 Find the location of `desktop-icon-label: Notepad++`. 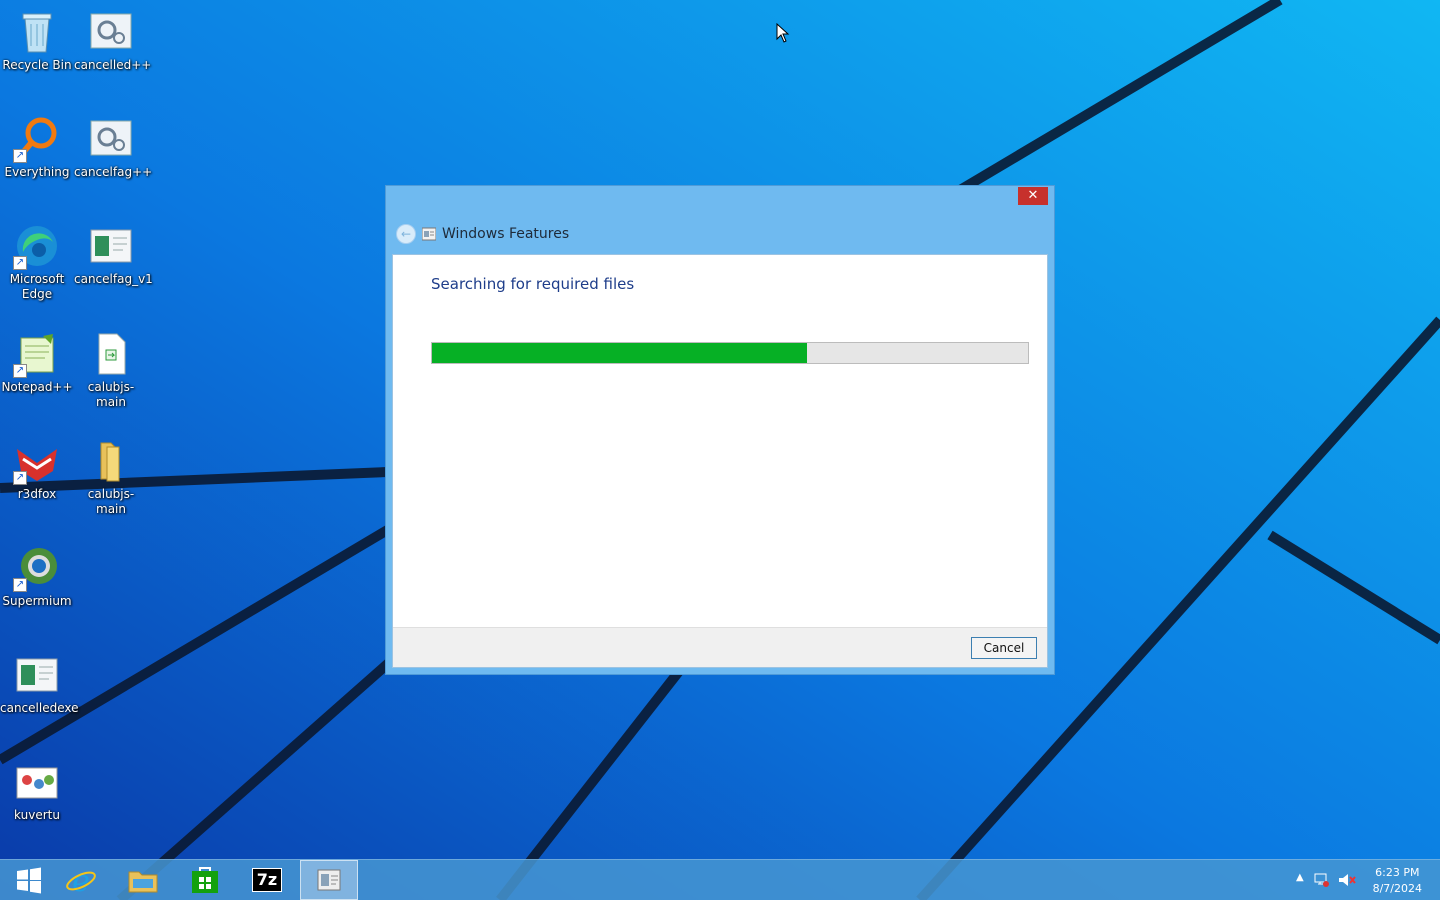

desktop-icon-label: Notepad++ is located at coordinates (37, 387).